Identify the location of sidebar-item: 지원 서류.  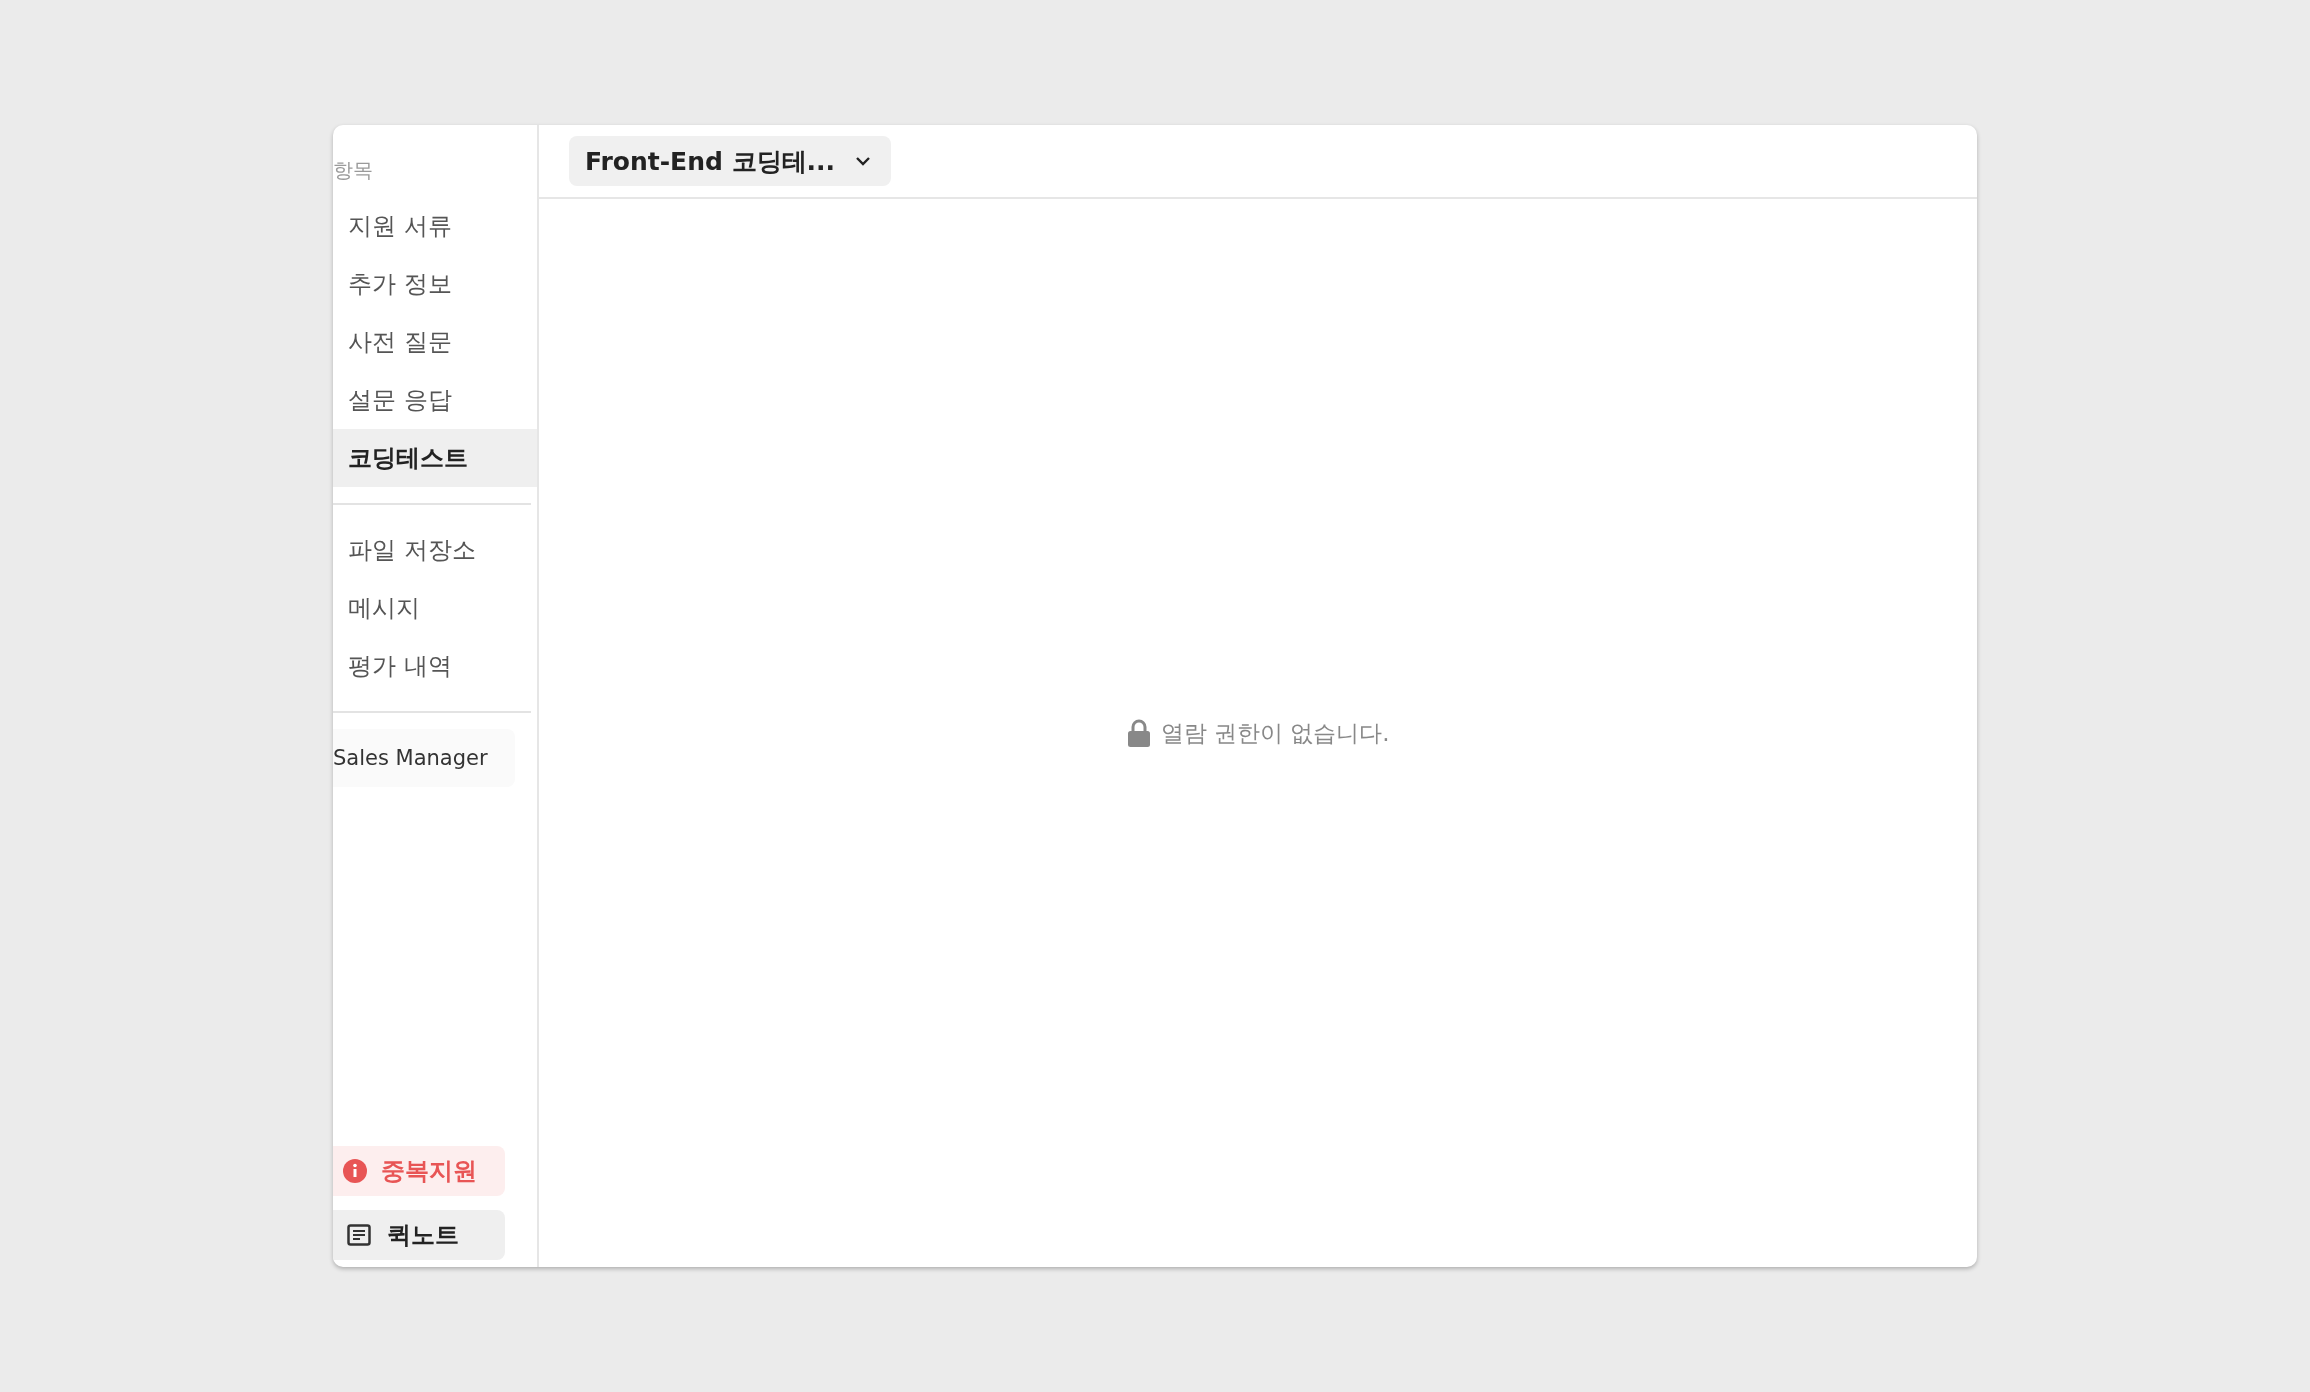
(435, 226).